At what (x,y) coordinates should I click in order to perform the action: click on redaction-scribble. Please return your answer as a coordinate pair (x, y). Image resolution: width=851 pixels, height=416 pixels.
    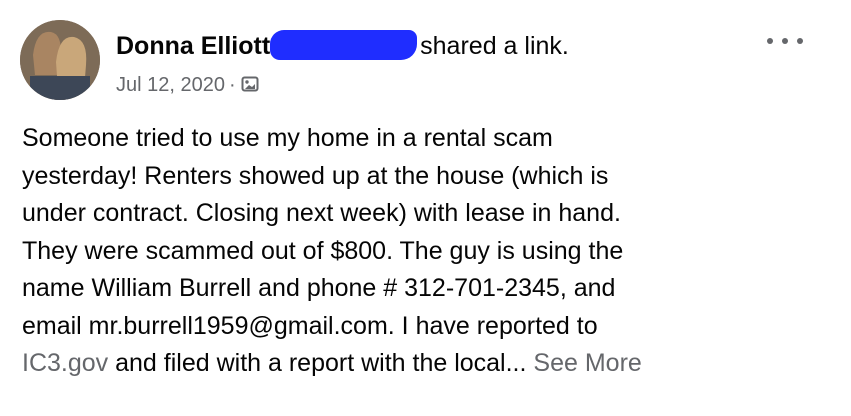
    Looking at the image, I should click on (344, 45).